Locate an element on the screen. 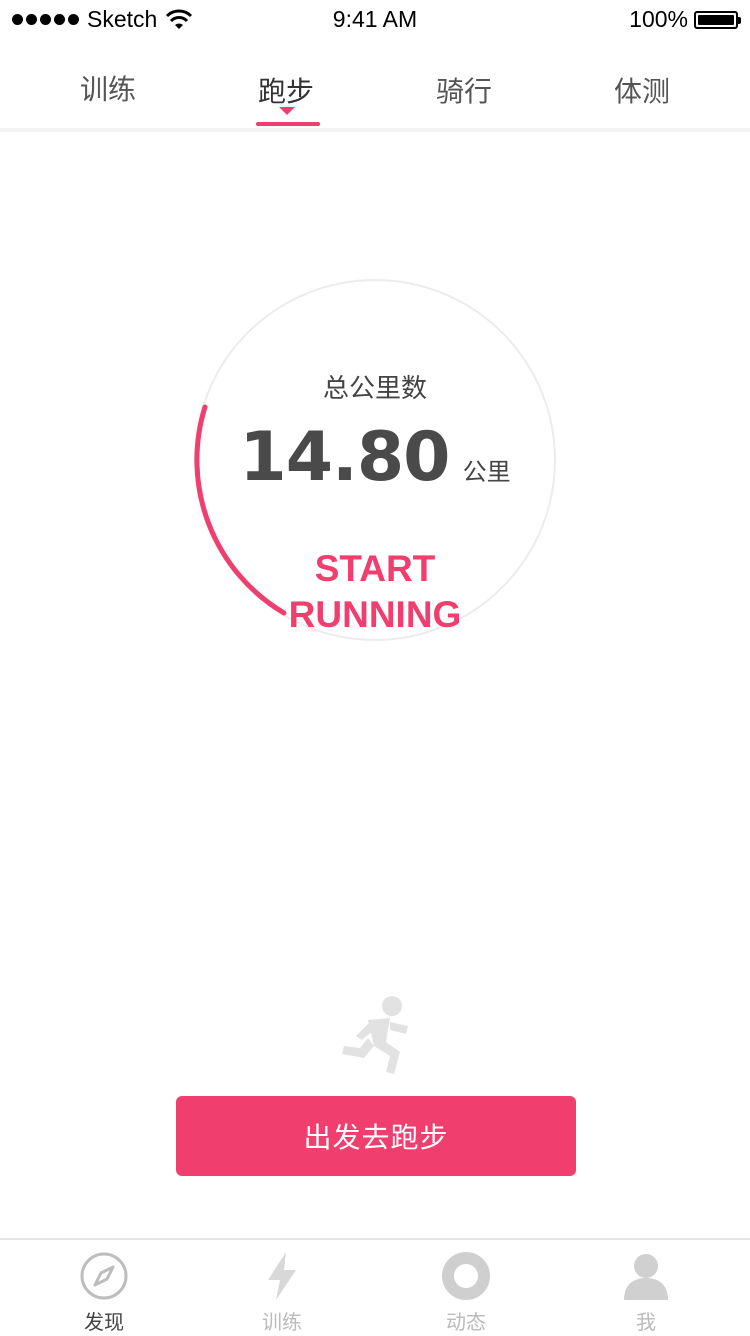 Image resolution: width=750 pixels, height=1336 pixels. tab-active-indicator is located at coordinates (288, 124).